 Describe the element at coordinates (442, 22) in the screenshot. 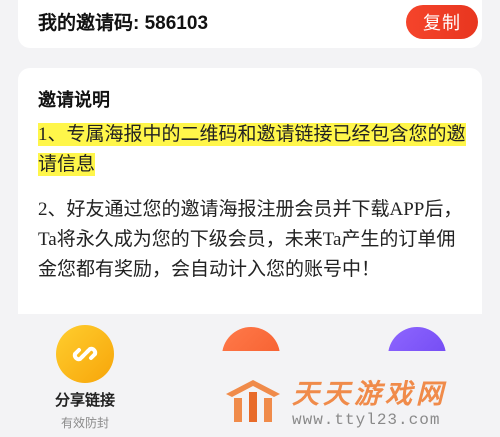

I see `copy-button: 复制` at that location.